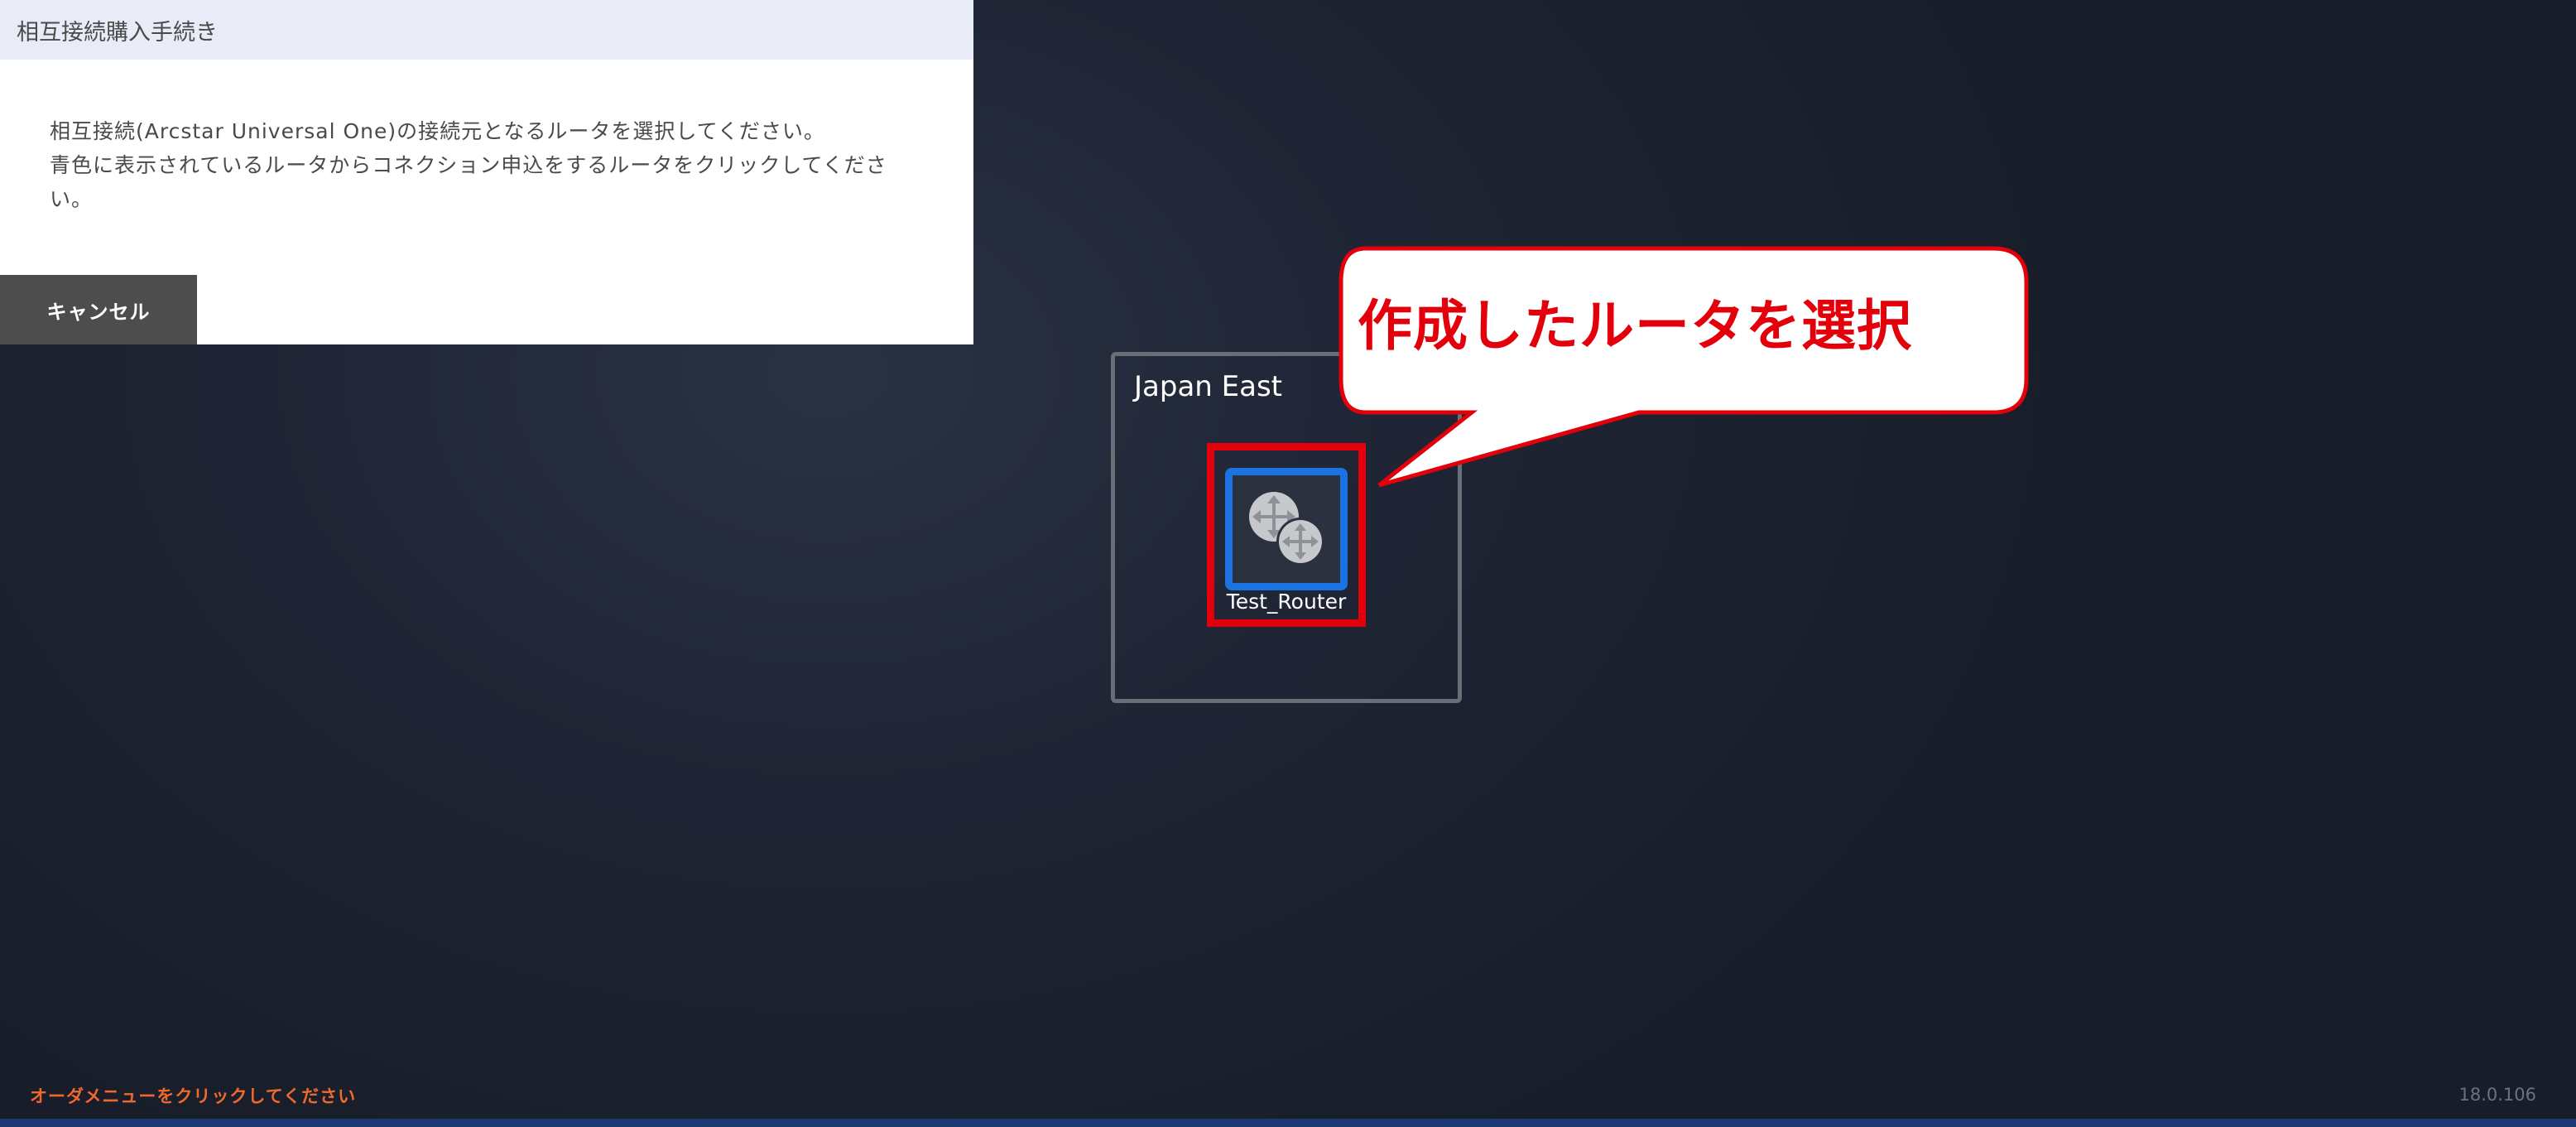 This screenshot has width=2576, height=1127. What do you see at coordinates (1288, 1123) in the screenshot?
I see `bottom-bar` at bounding box center [1288, 1123].